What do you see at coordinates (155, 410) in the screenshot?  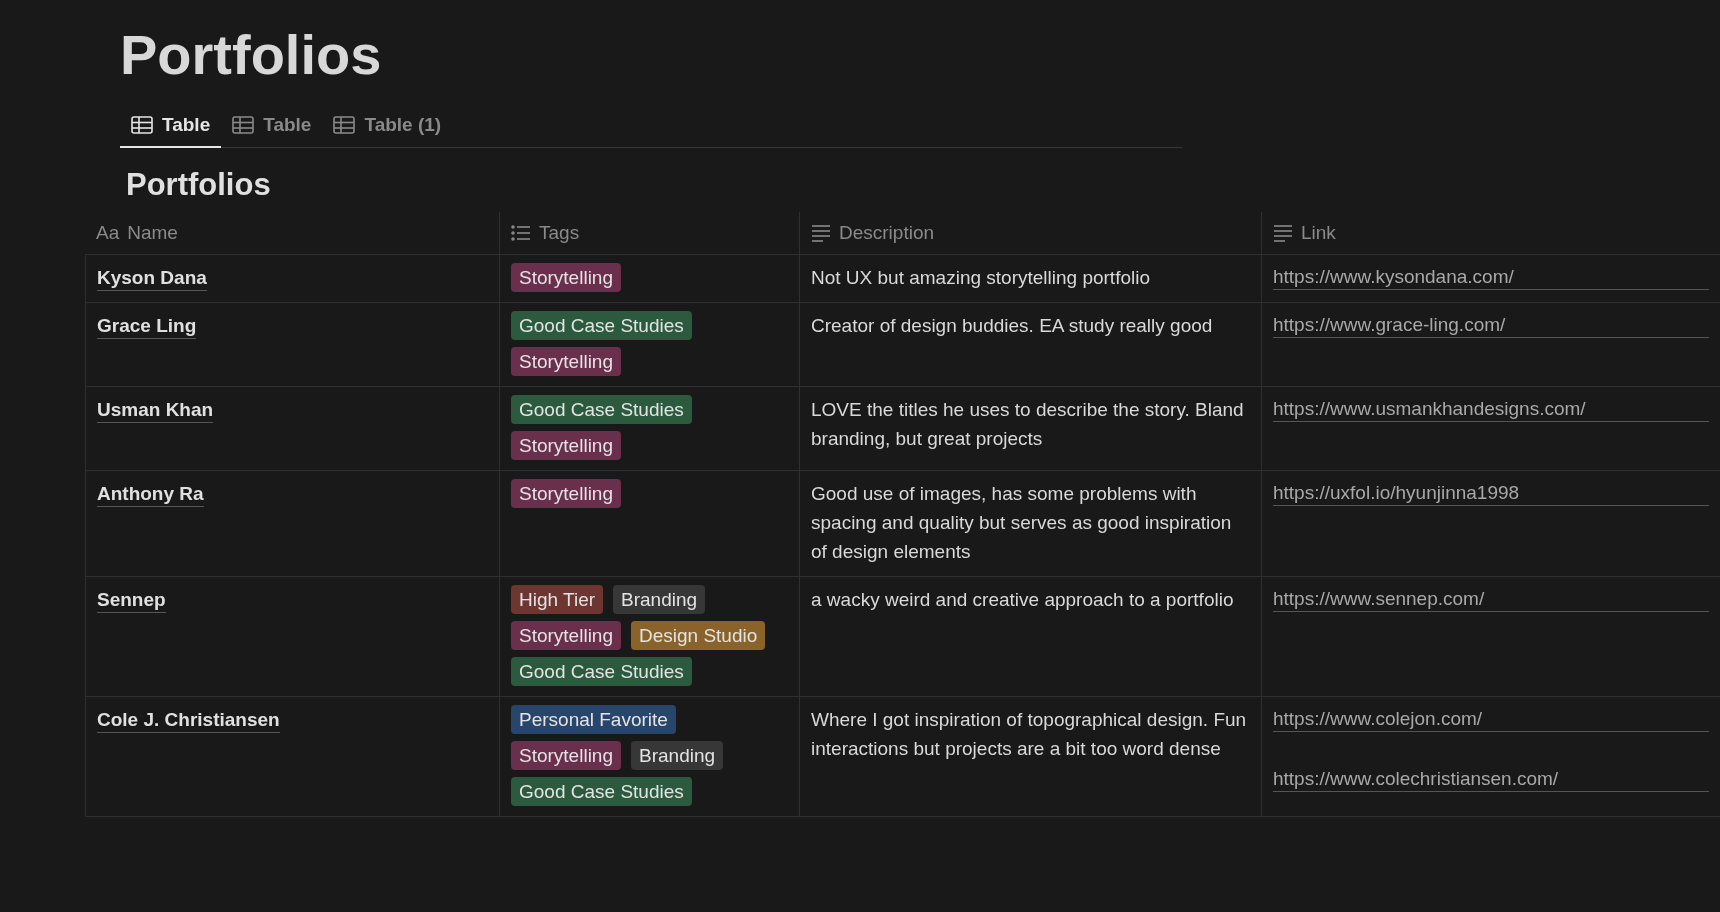 I see `row-title: Usman Khan` at bounding box center [155, 410].